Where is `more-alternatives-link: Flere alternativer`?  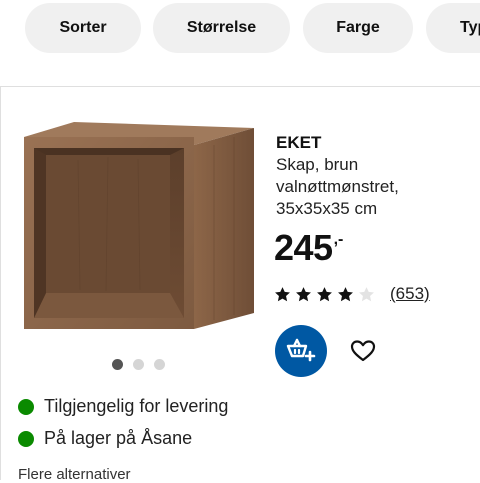 more-alternatives-link: Flere alternativer is located at coordinates (74, 474).